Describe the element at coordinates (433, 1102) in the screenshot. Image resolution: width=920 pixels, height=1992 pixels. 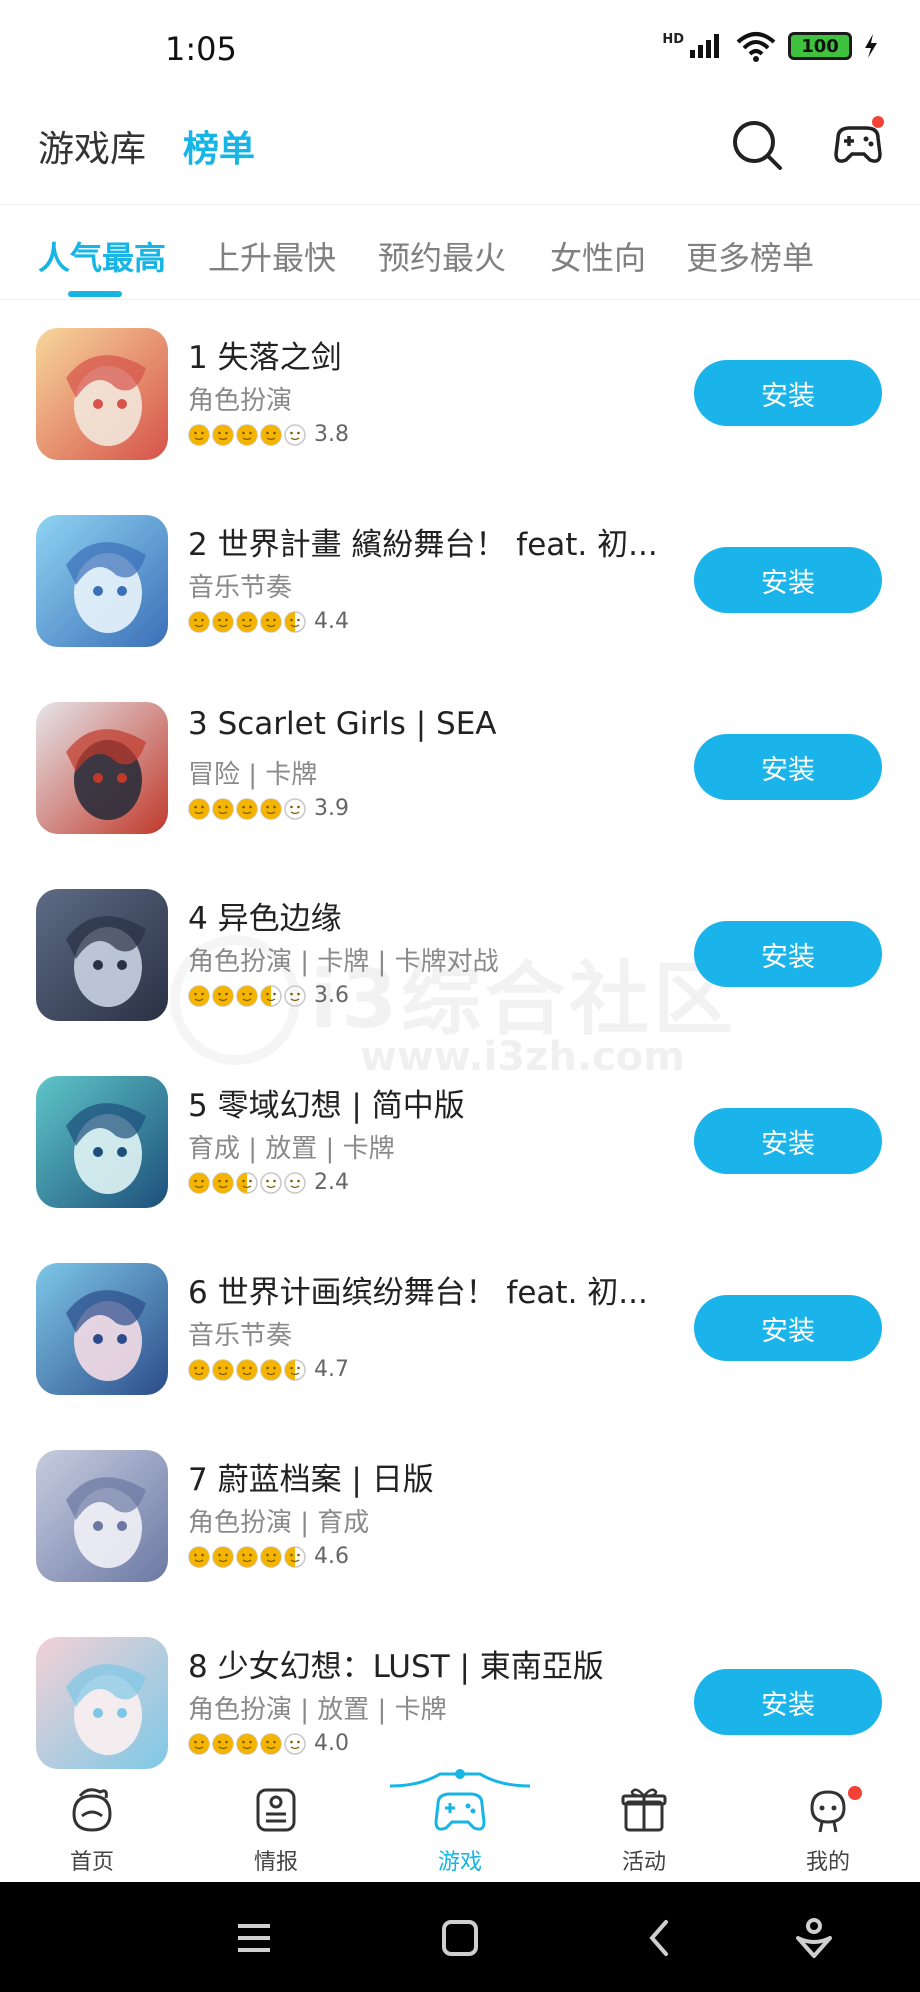
I see `game-title: 5 零域幻想 | 简中版` at that location.